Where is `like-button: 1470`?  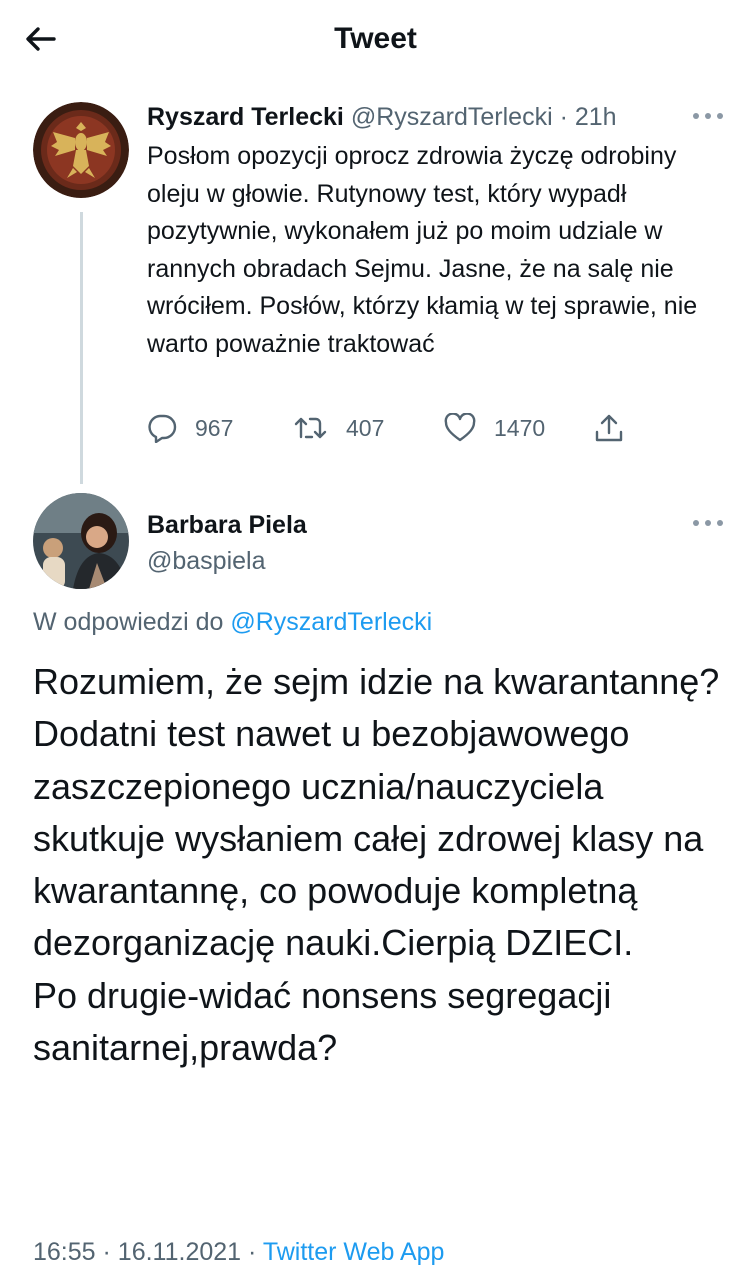 like-button: 1470 is located at coordinates (494, 428).